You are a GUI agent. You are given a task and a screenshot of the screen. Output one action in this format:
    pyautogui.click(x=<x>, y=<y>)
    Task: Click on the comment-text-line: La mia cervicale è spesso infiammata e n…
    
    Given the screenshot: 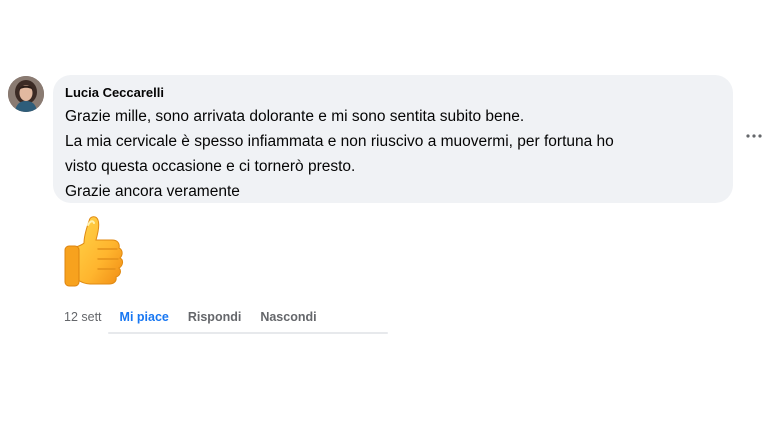 What is the action you would take?
    pyautogui.click(x=339, y=141)
    